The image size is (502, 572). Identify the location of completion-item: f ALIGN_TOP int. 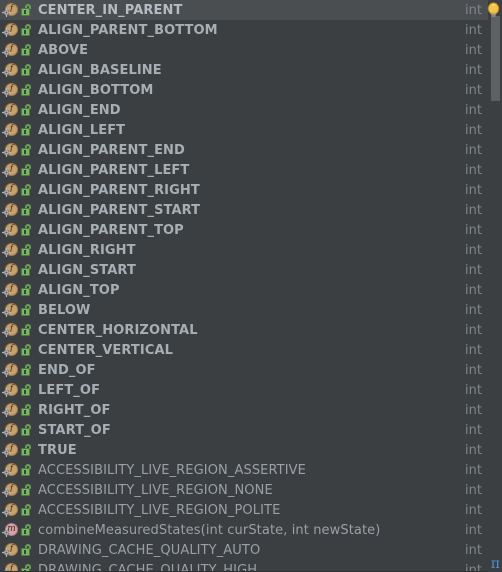
(251, 290).